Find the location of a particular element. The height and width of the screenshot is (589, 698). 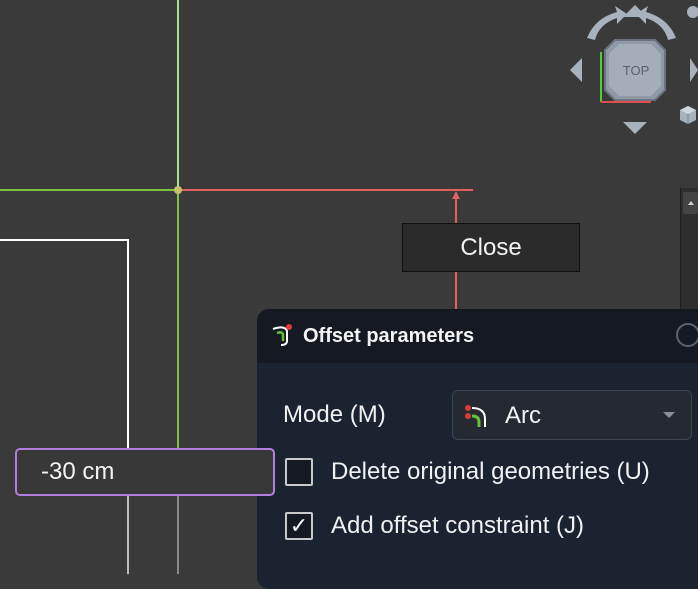

offset-tool-icon is located at coordinates (282, 335).